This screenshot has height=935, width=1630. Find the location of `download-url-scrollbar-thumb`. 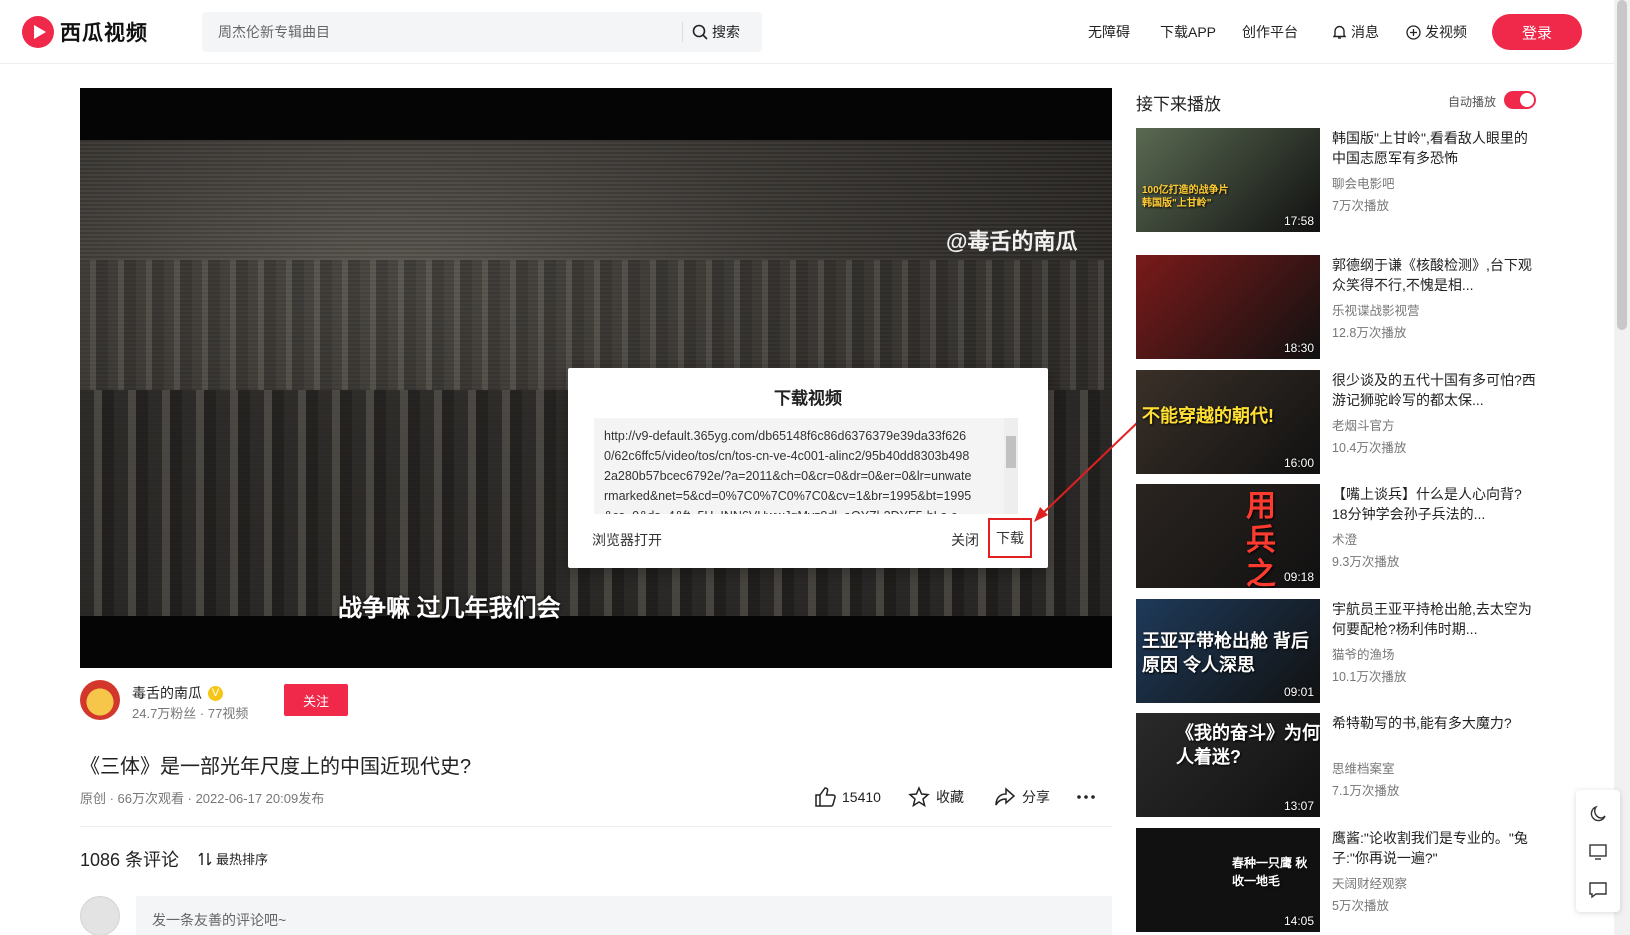

download-url-scrollbar-thumb is located at coordinates (1011, 452).